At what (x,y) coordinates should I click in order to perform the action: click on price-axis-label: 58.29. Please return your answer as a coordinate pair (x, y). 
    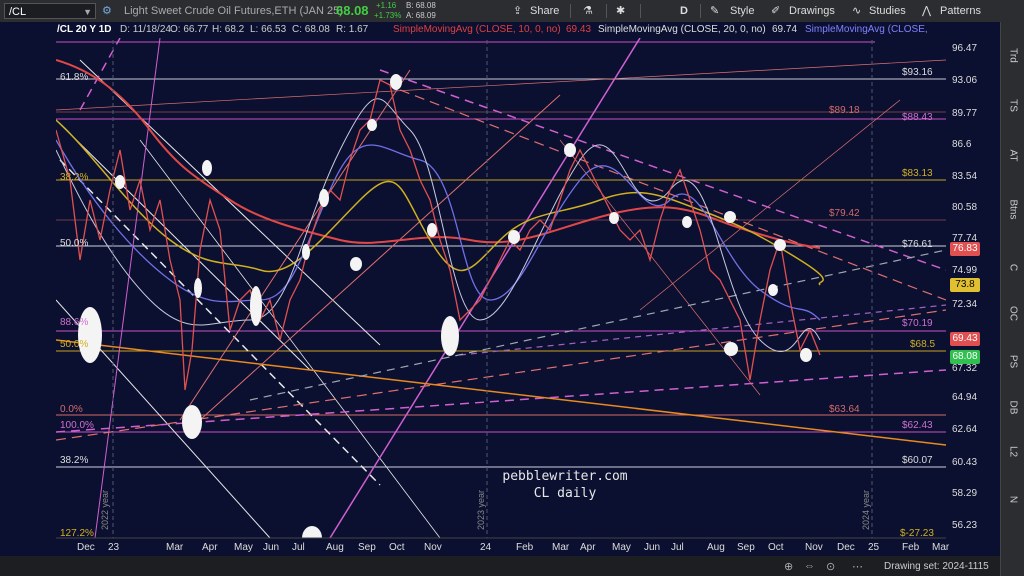
    Looking at the image, I should click on (965, 493).